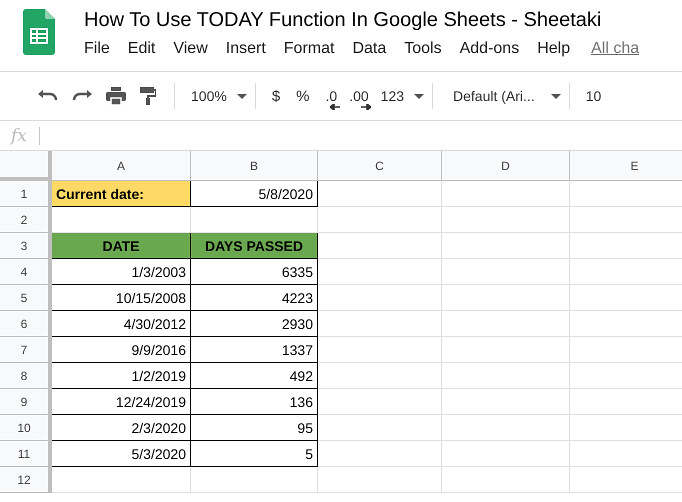  I want to click on menu-item: Edit, so click(142, 49).